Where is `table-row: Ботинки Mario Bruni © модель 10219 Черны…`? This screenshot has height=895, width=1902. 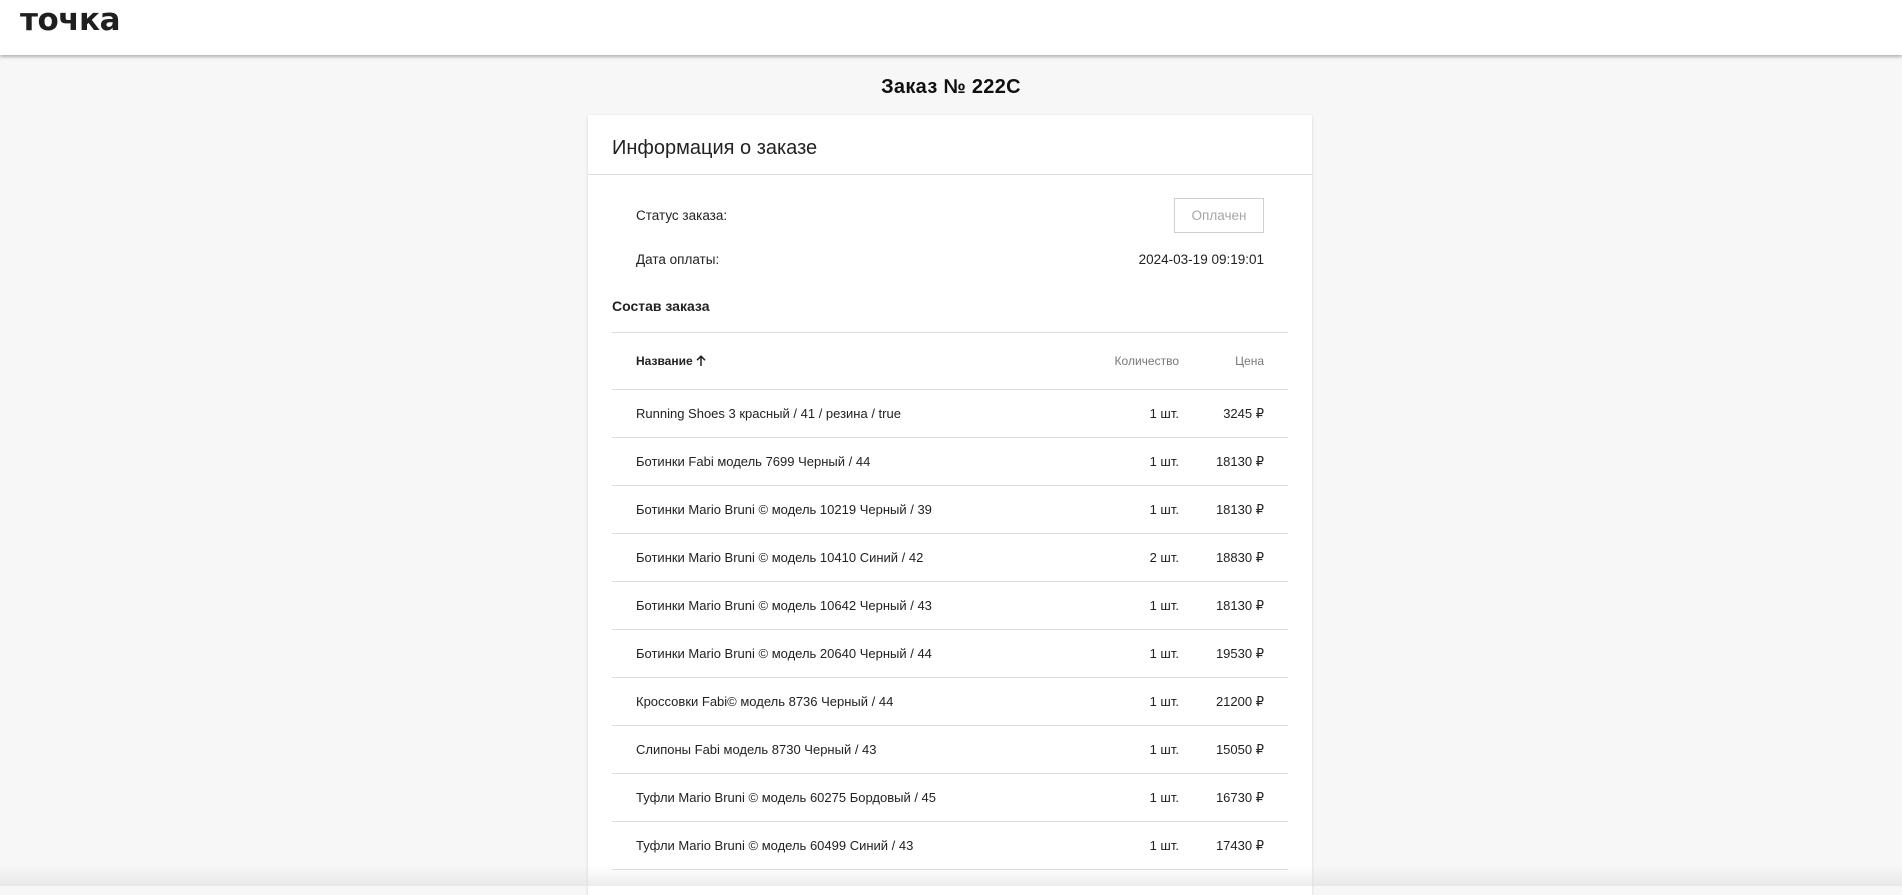
table-row: Ботинки Mario Bruni © модель 10219 Черны… is located at coordinates (950, 510).